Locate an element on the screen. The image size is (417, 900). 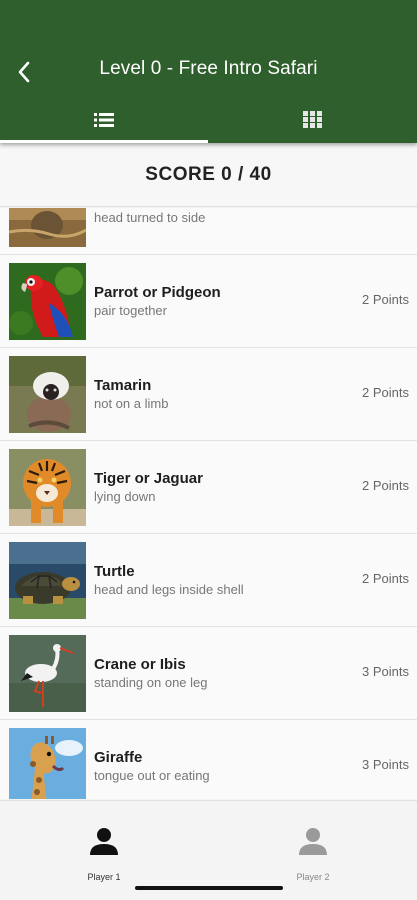
view-tabs is located at coordinates (208, 119).